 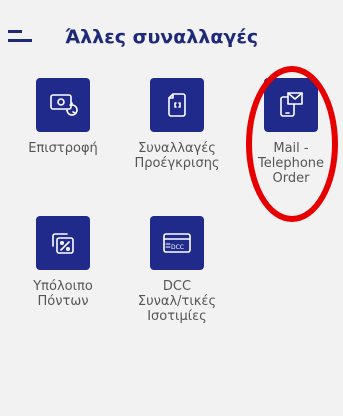 What do you see at coordinates (177, 133) in the screenshot?
I see `tile-preauth: Συναλλαγές Προέγκρισης` at bounding box center [177, 133].